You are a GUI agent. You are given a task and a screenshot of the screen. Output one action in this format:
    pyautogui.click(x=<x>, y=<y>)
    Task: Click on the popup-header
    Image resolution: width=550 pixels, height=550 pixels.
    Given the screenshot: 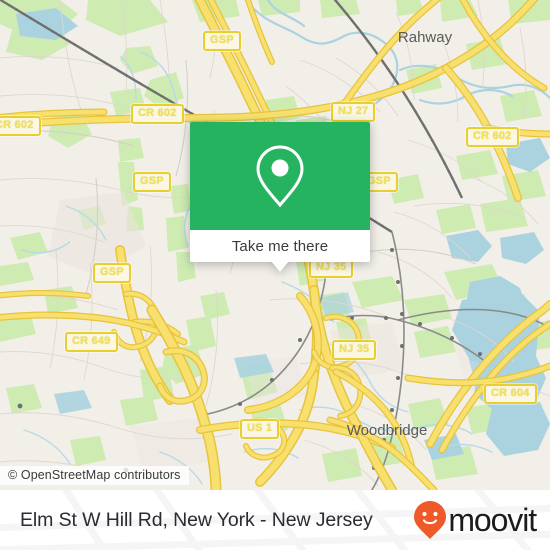 What is the action you would take?
    pyautogui.click(x=280, y=176)
    